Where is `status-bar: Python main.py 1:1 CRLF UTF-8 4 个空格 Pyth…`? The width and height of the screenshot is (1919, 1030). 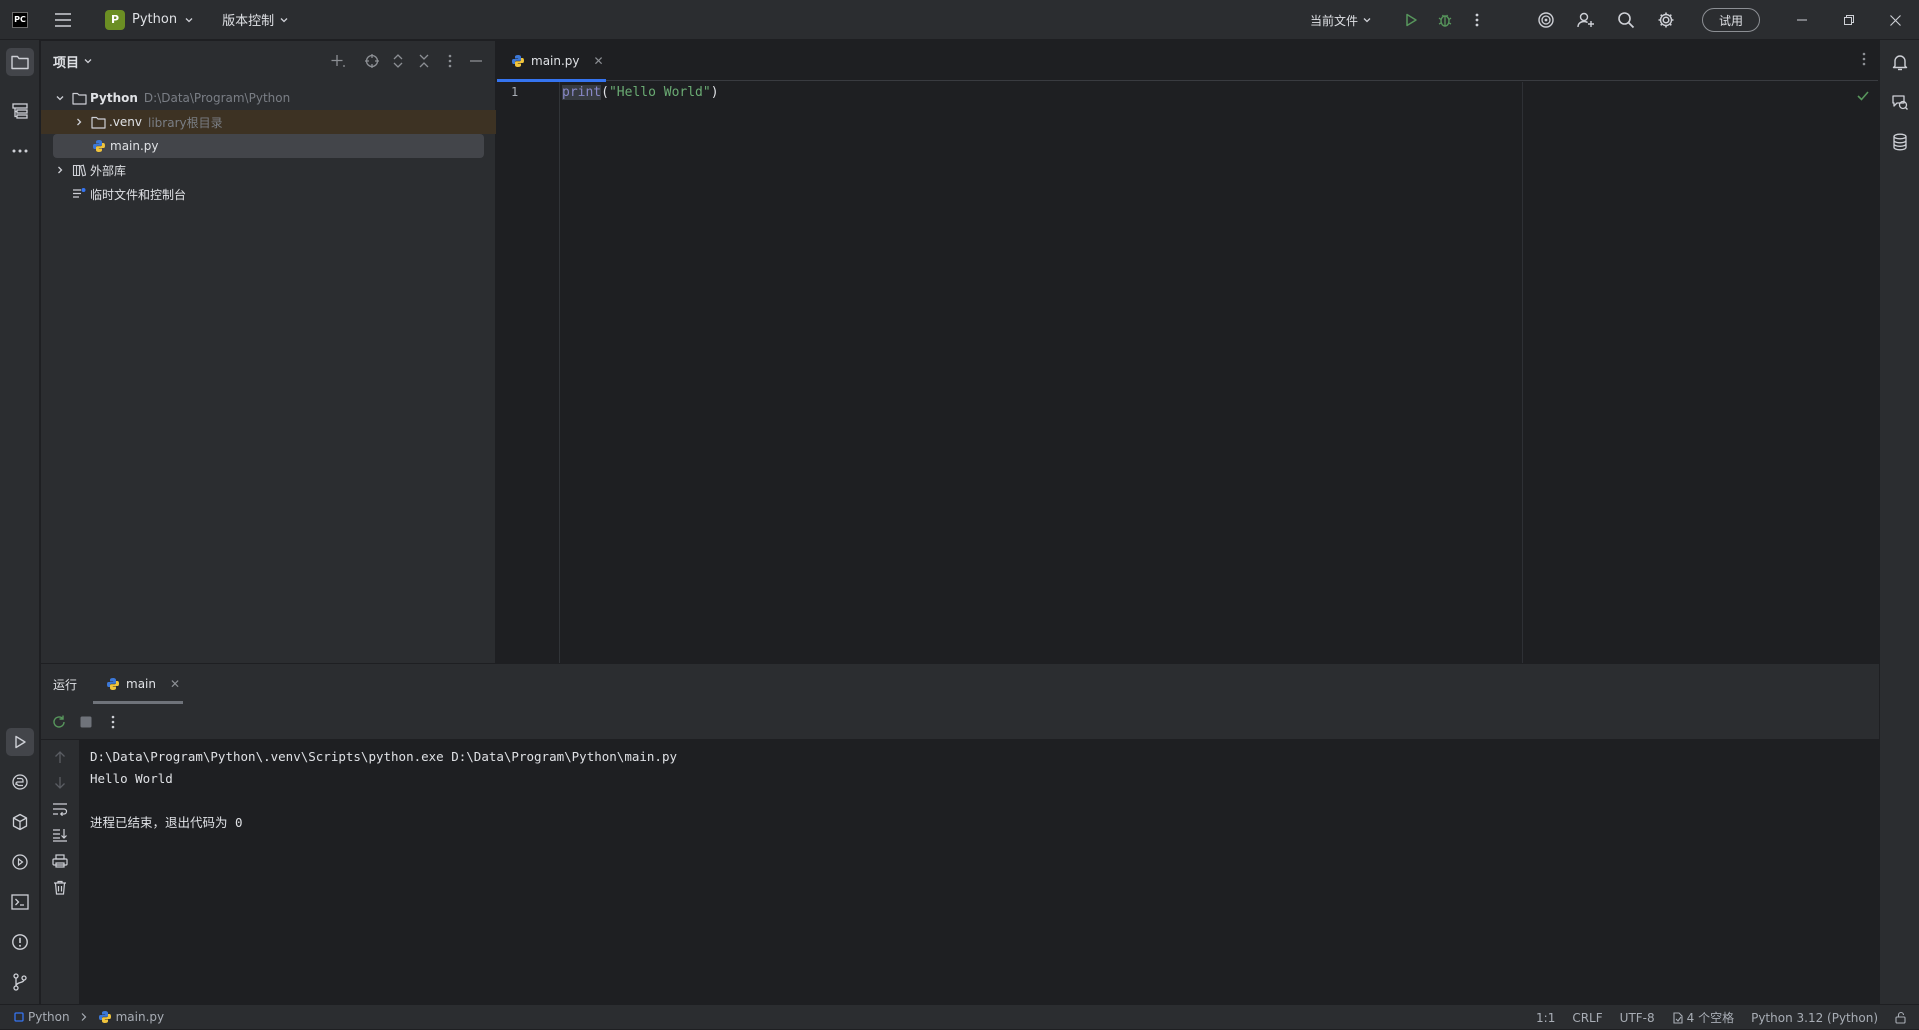
status-bar: Python main.py 1:1 CRLF UTF-8 4 个空格 Pyth… is located at coordinates (959, 1016).